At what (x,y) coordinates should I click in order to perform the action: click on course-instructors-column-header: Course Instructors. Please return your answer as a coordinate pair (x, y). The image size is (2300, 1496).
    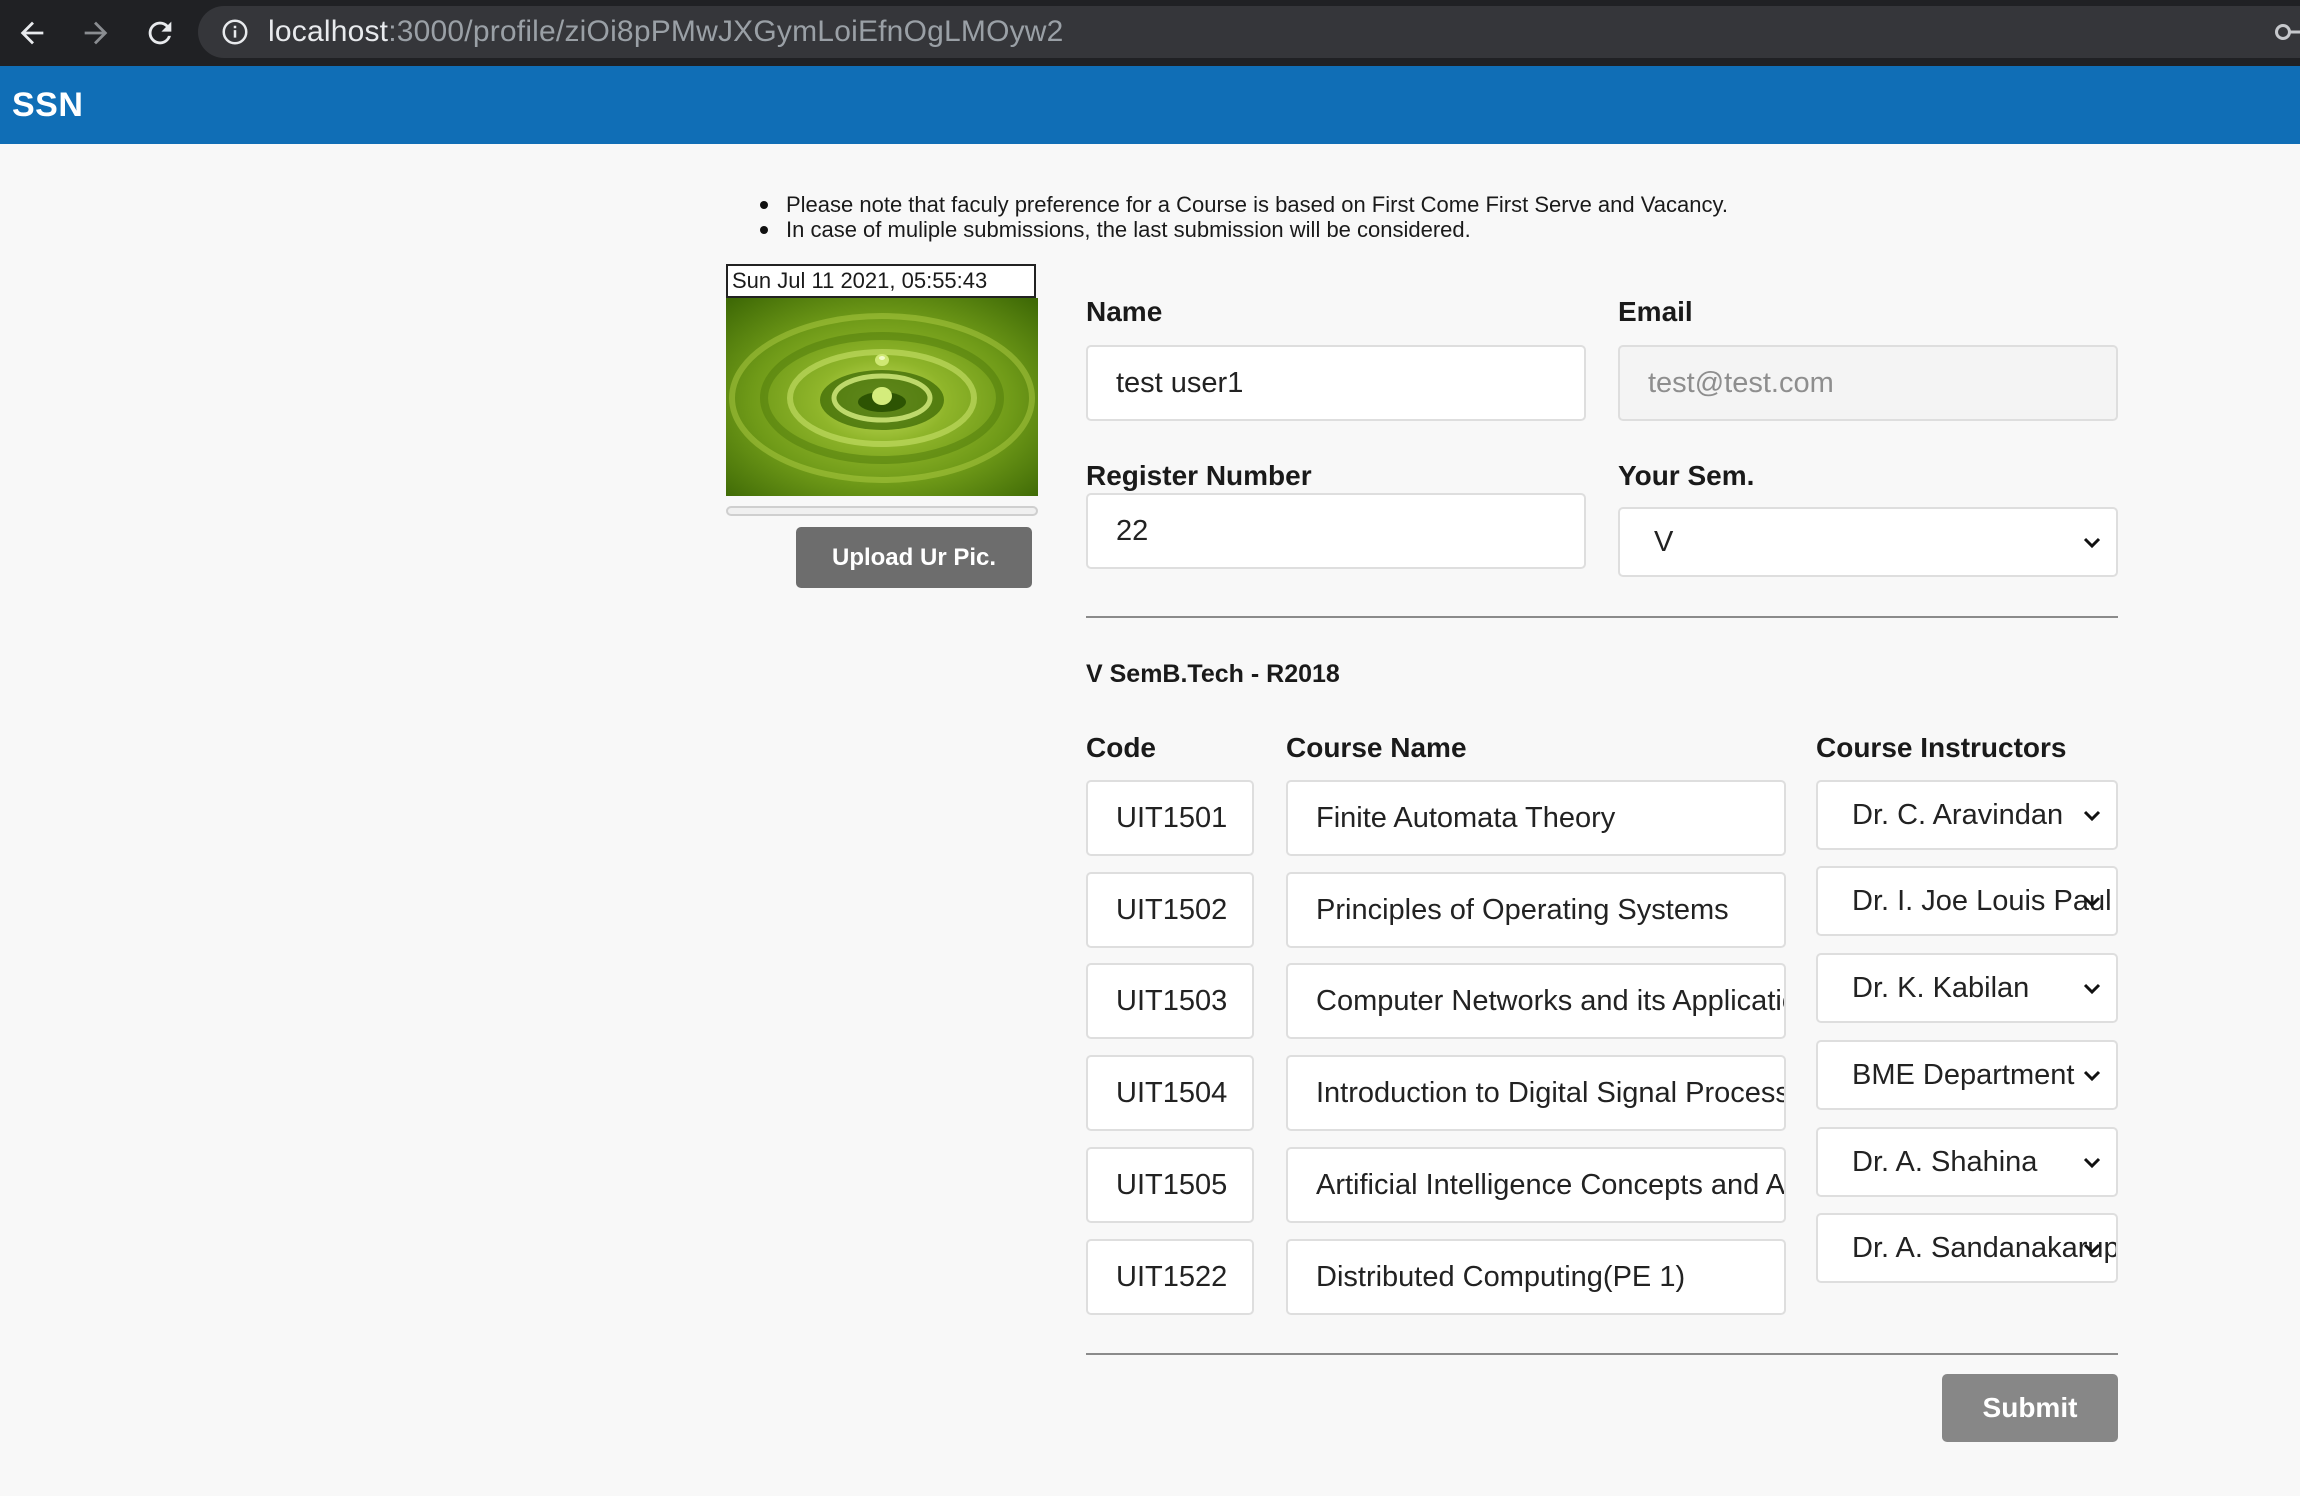
    Looking at the image, I should click on (1941, 747).